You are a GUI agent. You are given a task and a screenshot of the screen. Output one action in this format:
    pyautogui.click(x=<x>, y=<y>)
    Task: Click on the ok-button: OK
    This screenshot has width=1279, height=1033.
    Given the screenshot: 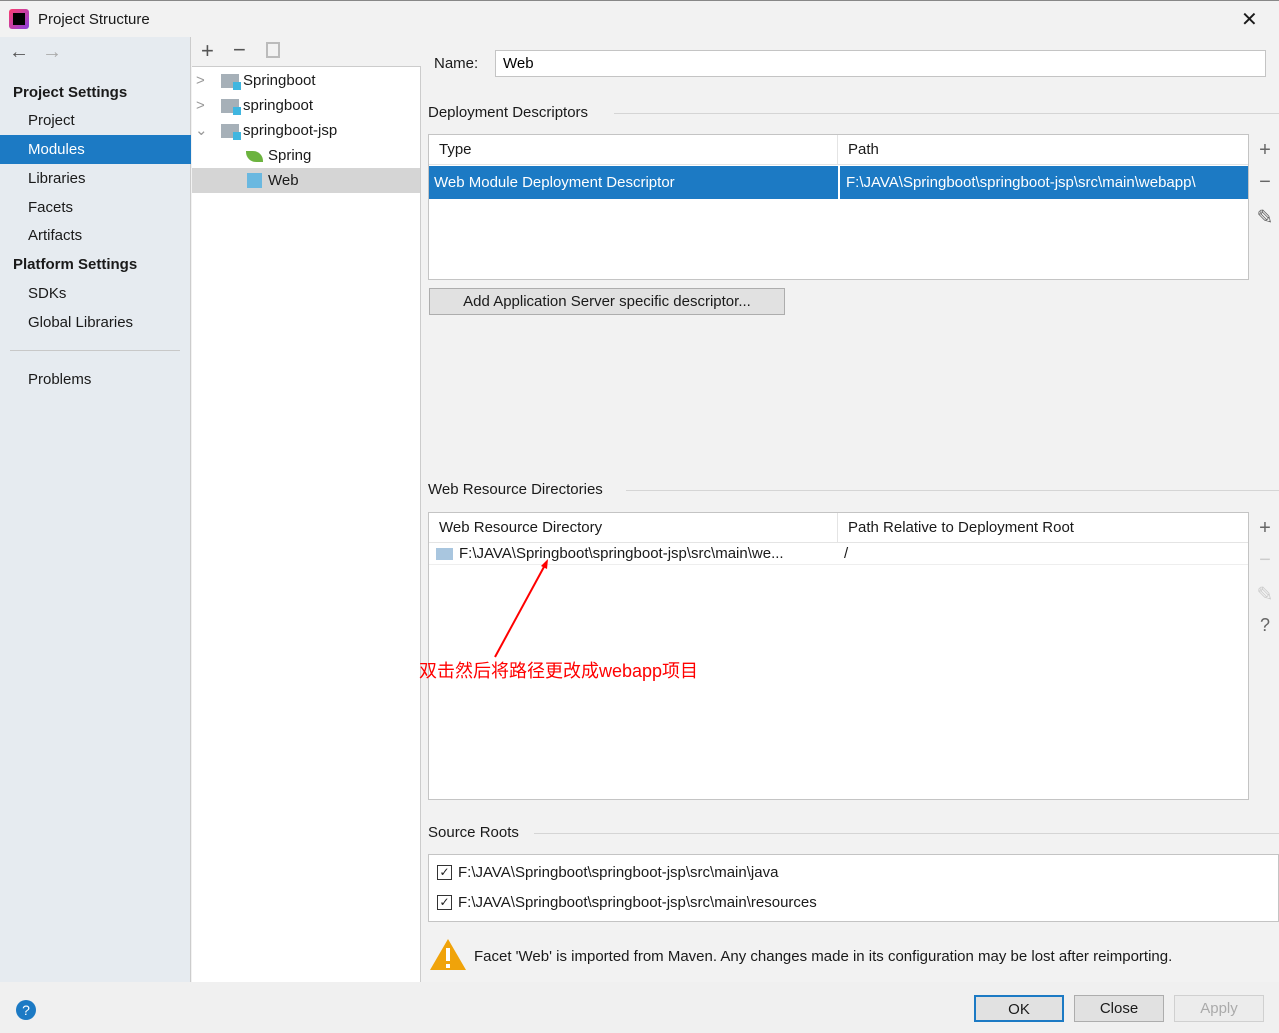 What is the action you would take?
    pyautogui.click(x=1019, y=1008)
    